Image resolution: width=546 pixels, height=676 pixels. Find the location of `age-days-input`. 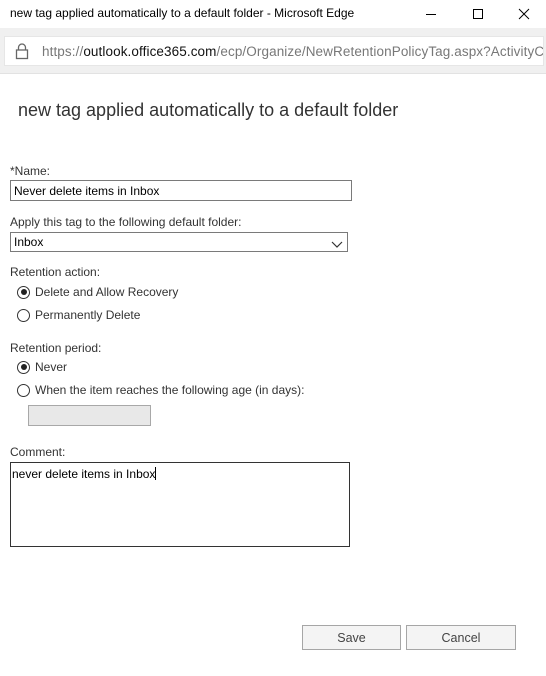

age-days-input is located at coordinates (89, 415).